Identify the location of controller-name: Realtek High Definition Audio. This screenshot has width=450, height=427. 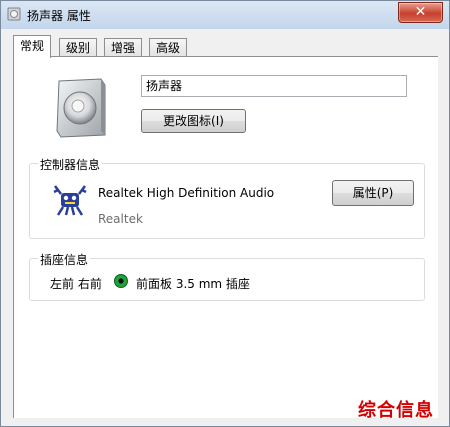
(186, 193).